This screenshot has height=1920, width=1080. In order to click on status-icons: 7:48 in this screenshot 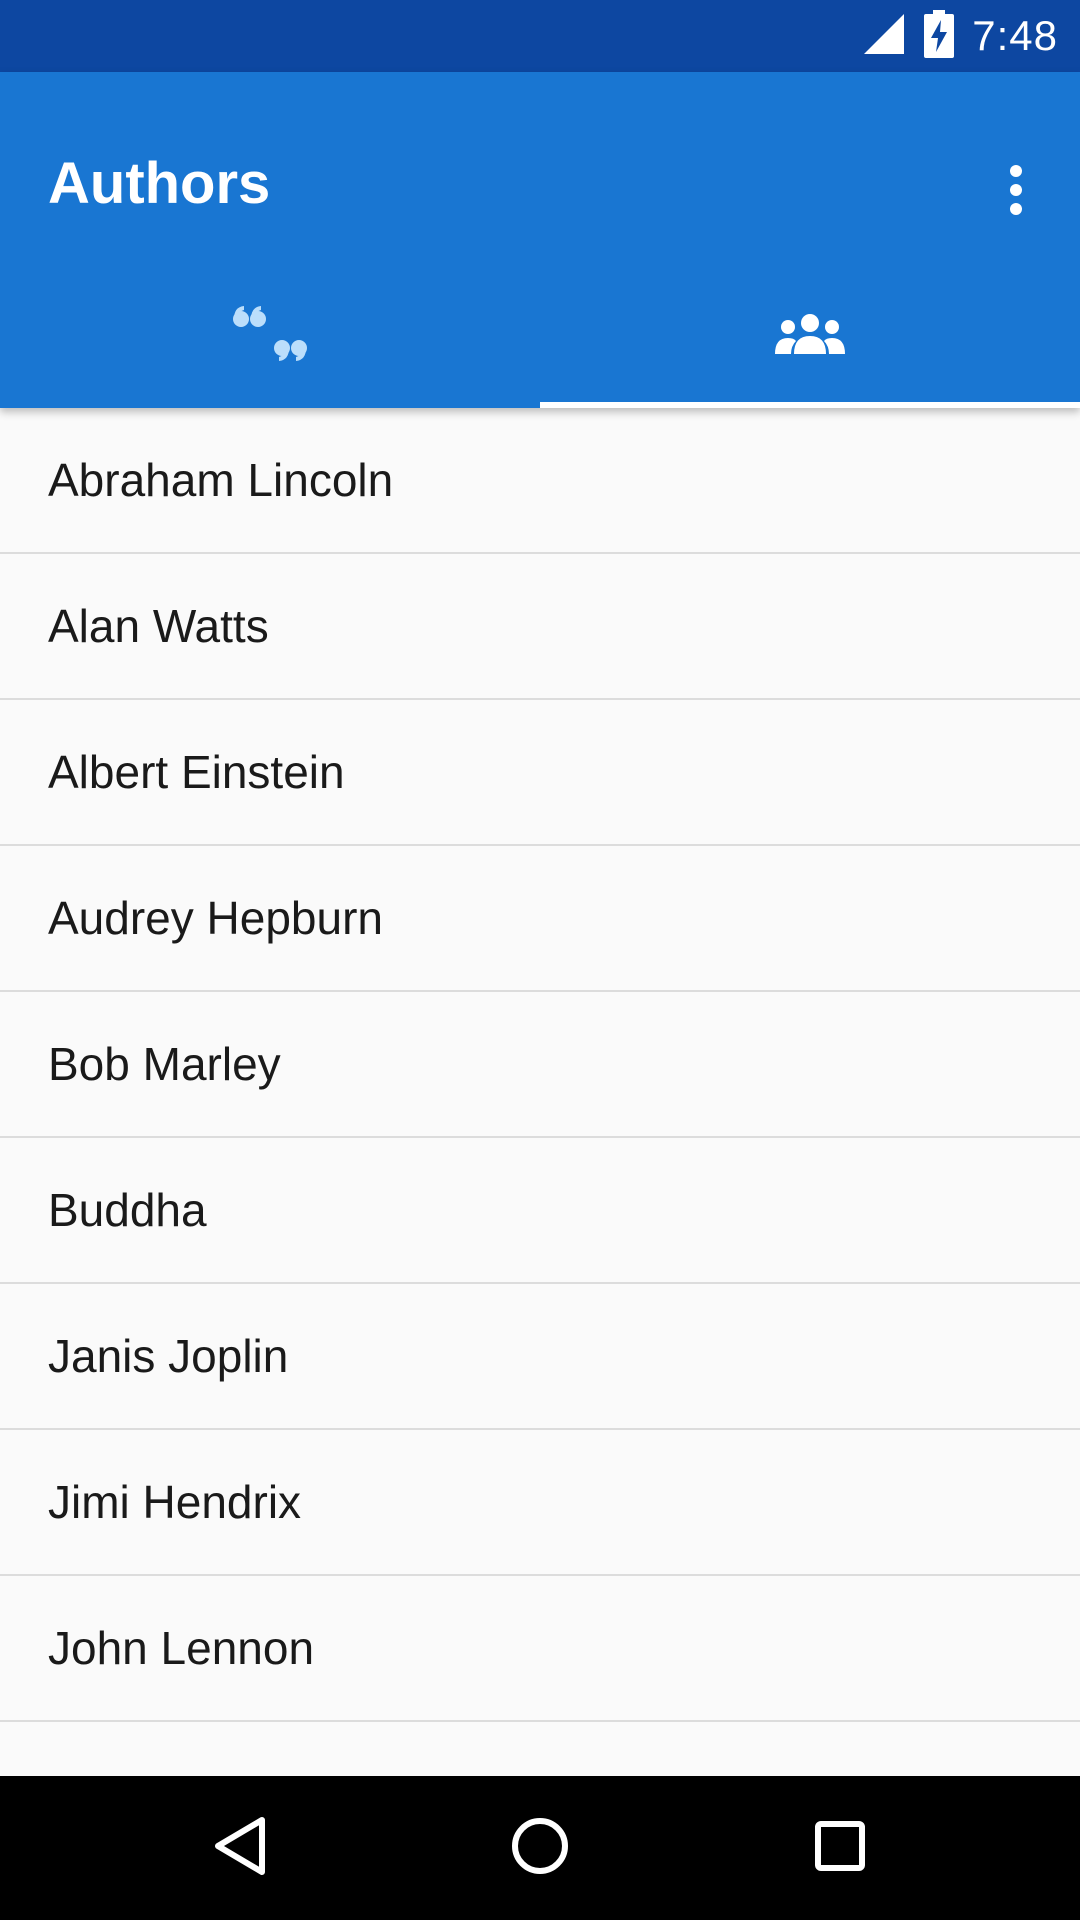, I will do `click(960, 36)`.